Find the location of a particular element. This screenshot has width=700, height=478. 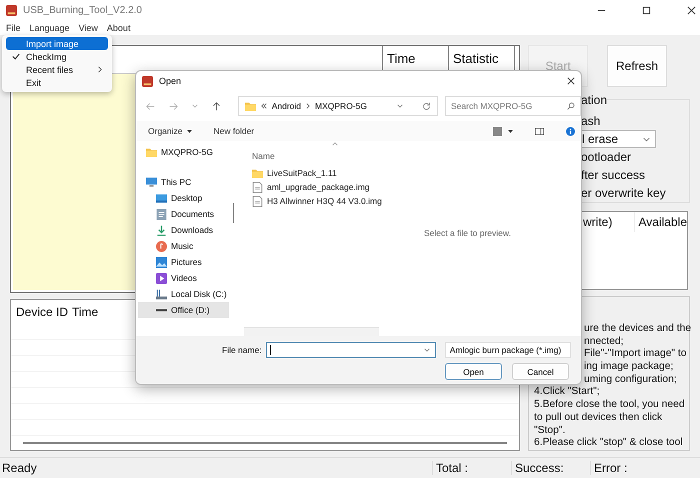

breadcrumb: MXQPRO-5G is located at coordinates (341, 106).